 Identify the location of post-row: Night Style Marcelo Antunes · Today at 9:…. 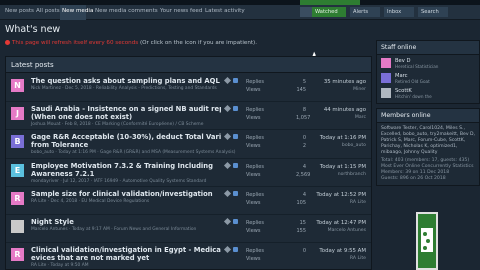
(188, 229).